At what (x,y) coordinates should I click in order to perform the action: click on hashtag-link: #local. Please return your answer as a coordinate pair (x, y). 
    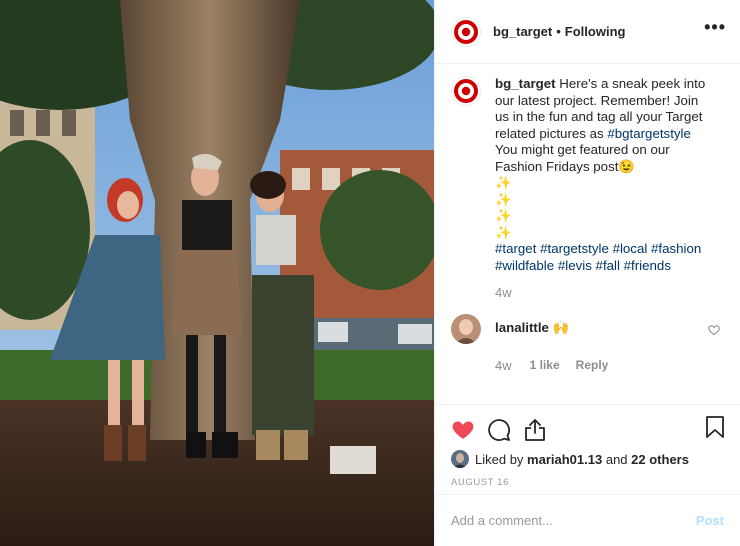
    Looking at the image, I should click on (630, 248).